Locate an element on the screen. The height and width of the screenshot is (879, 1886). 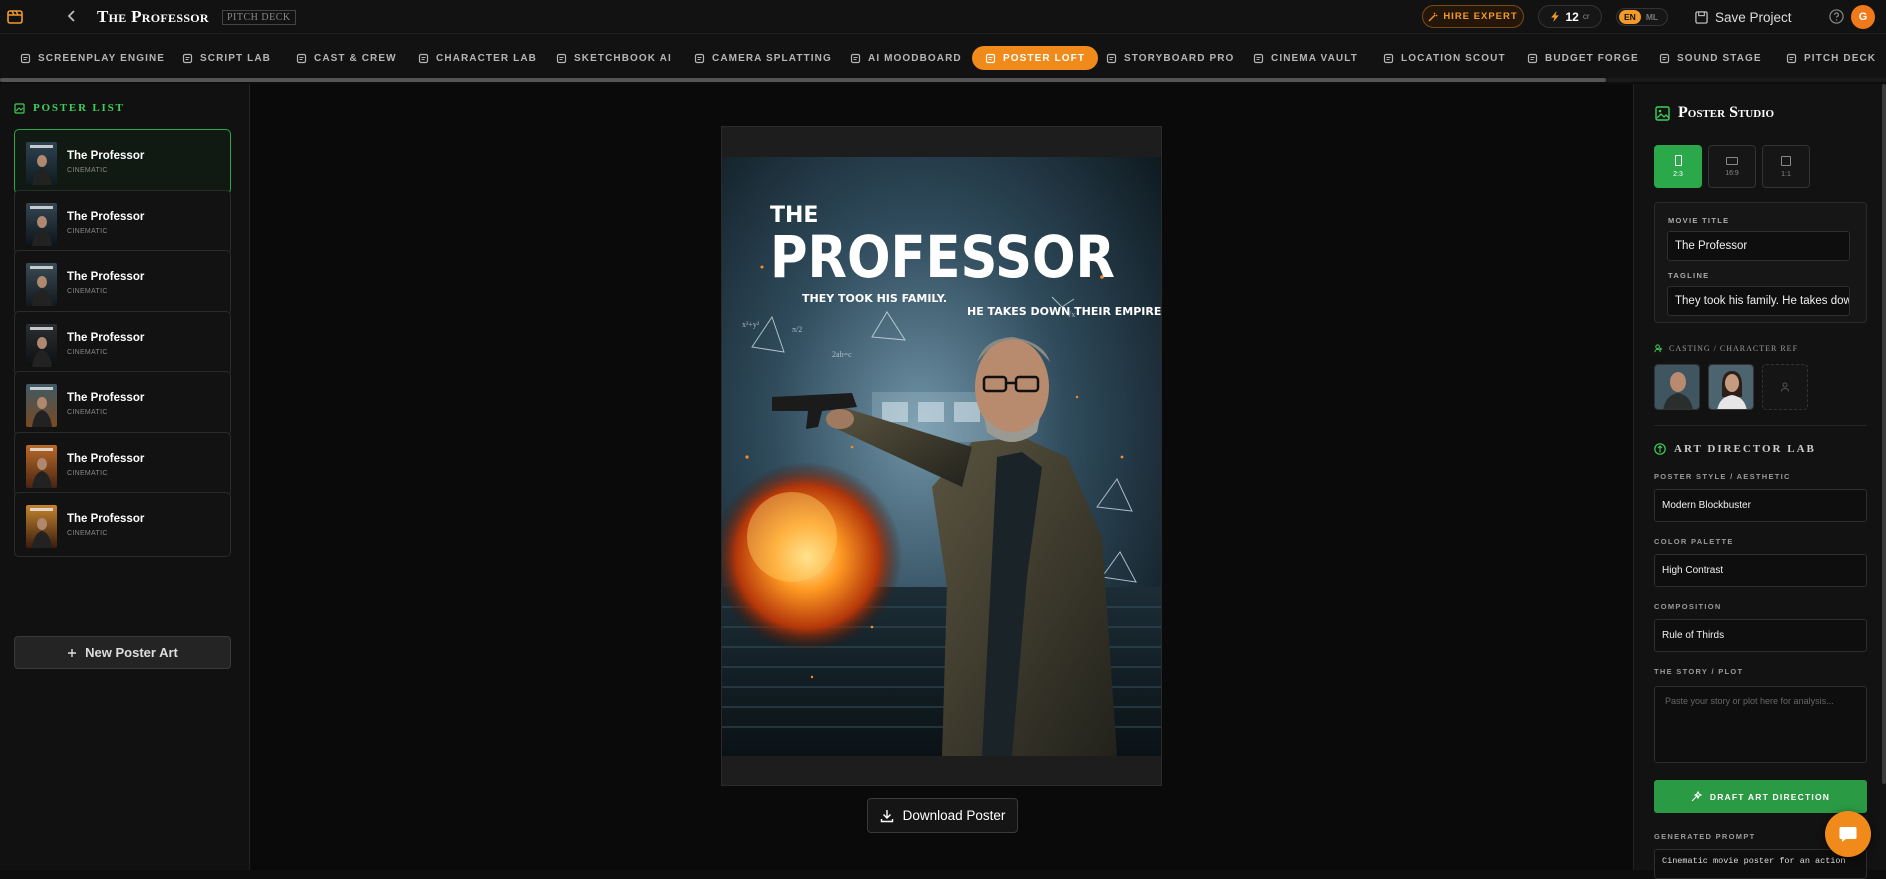
nav-scrollbar is located at coordinates (943, 80).